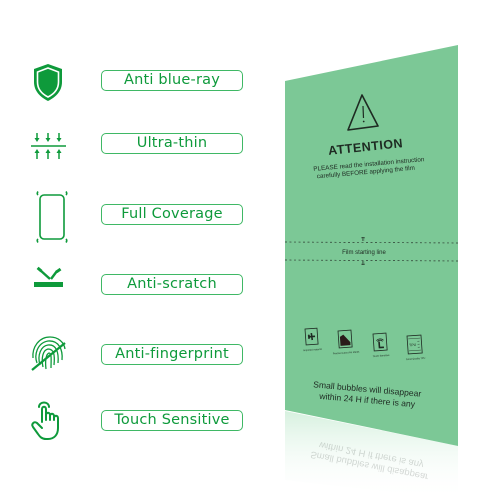  What do you see at coordinates (364, 253) in the screenshot?
I see `starting-line-label: Film starting line` at bounding box center [364, 253].